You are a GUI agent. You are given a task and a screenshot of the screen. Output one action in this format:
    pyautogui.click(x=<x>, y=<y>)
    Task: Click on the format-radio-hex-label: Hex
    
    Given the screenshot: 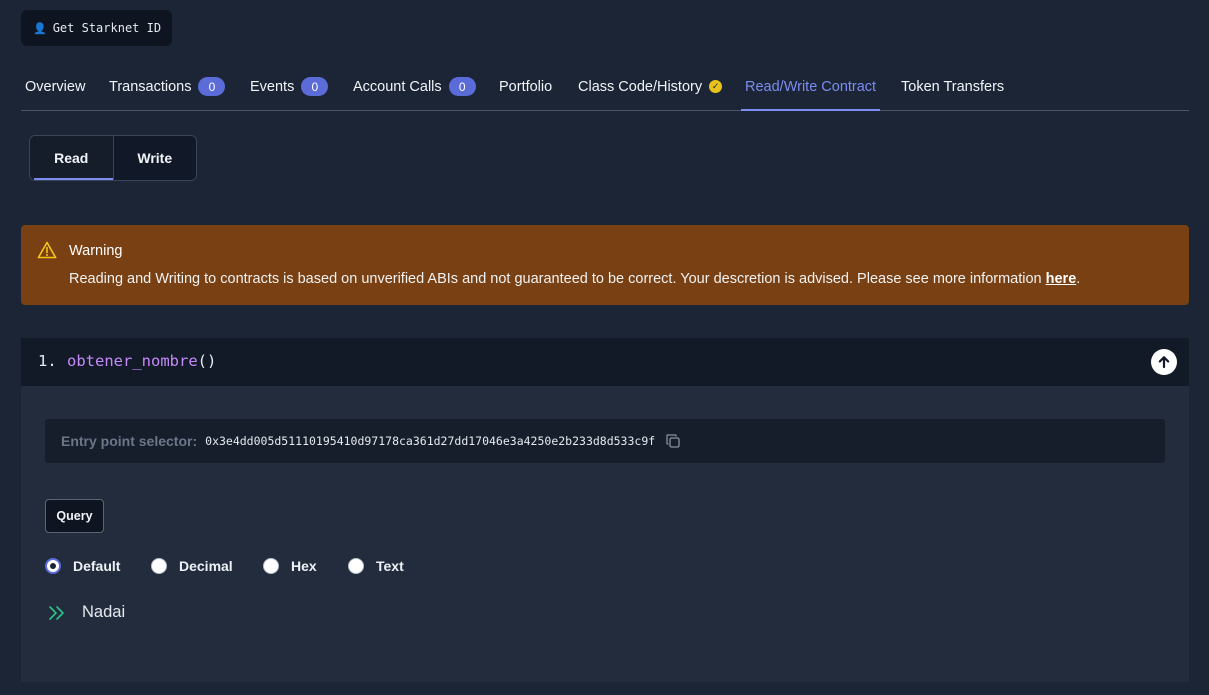 What is the action you would take?
    pyautogui.click(x=304, y=566)
    